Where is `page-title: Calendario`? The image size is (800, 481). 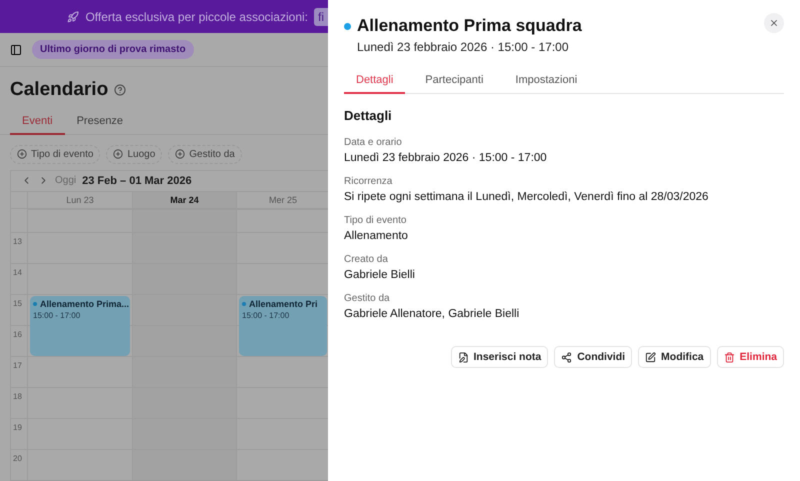 page-title: Calendario is located at coordinates (59, 89).